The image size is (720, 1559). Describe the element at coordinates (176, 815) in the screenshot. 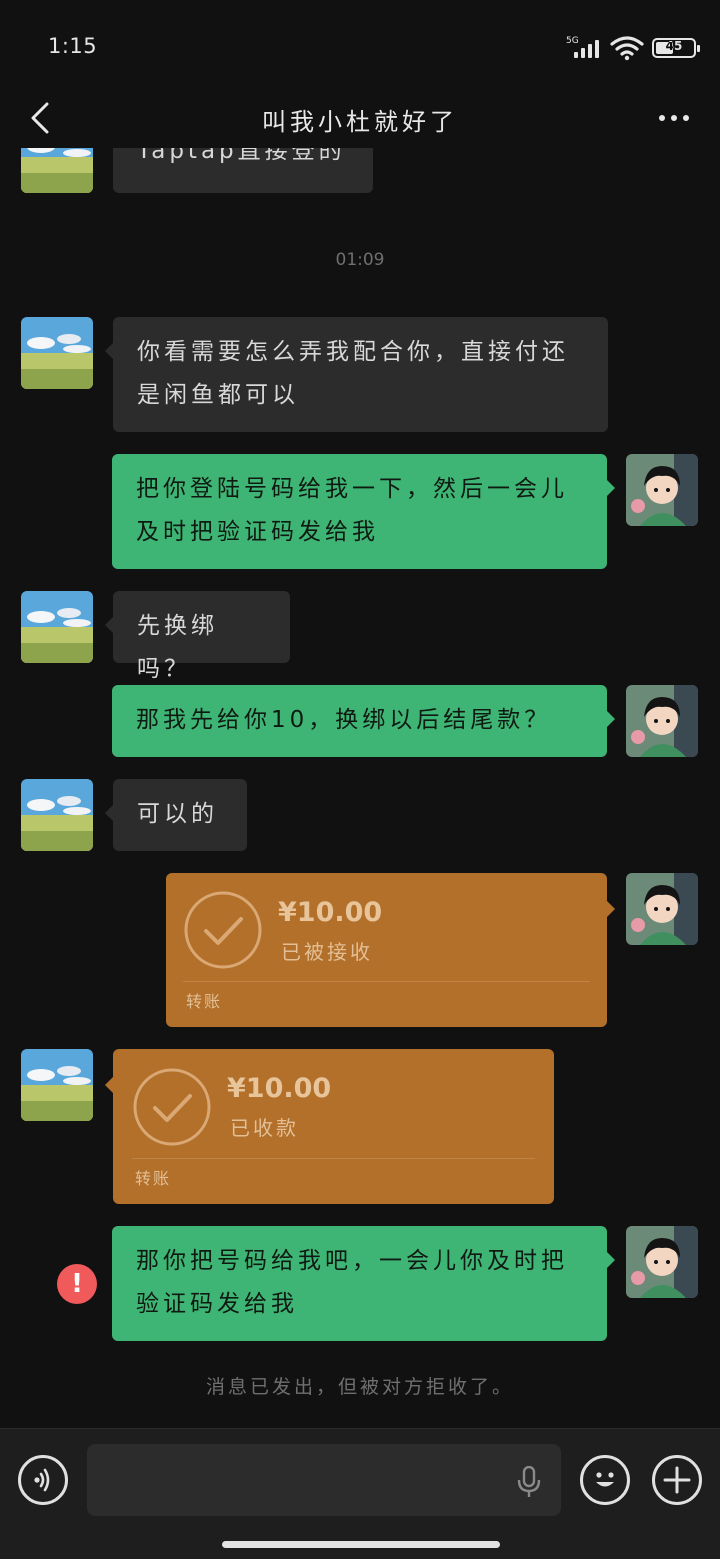

I see `message-bubble: 可以的` at that location.